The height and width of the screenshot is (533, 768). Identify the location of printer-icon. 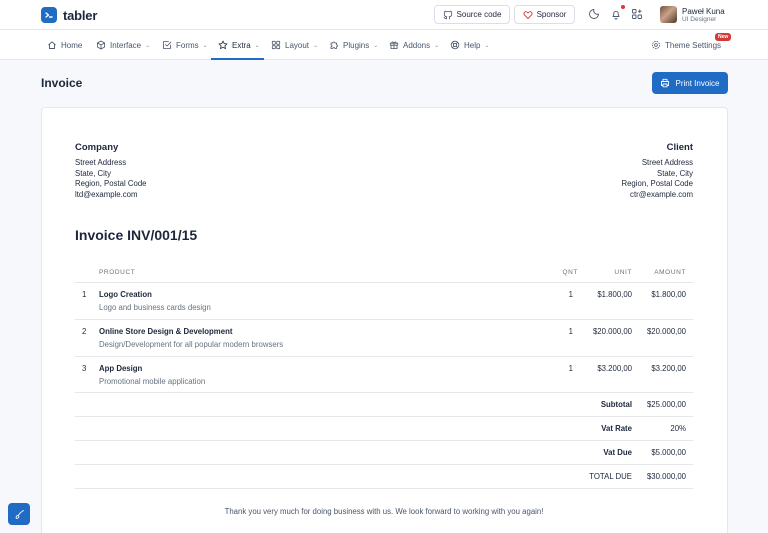
(665, 83).